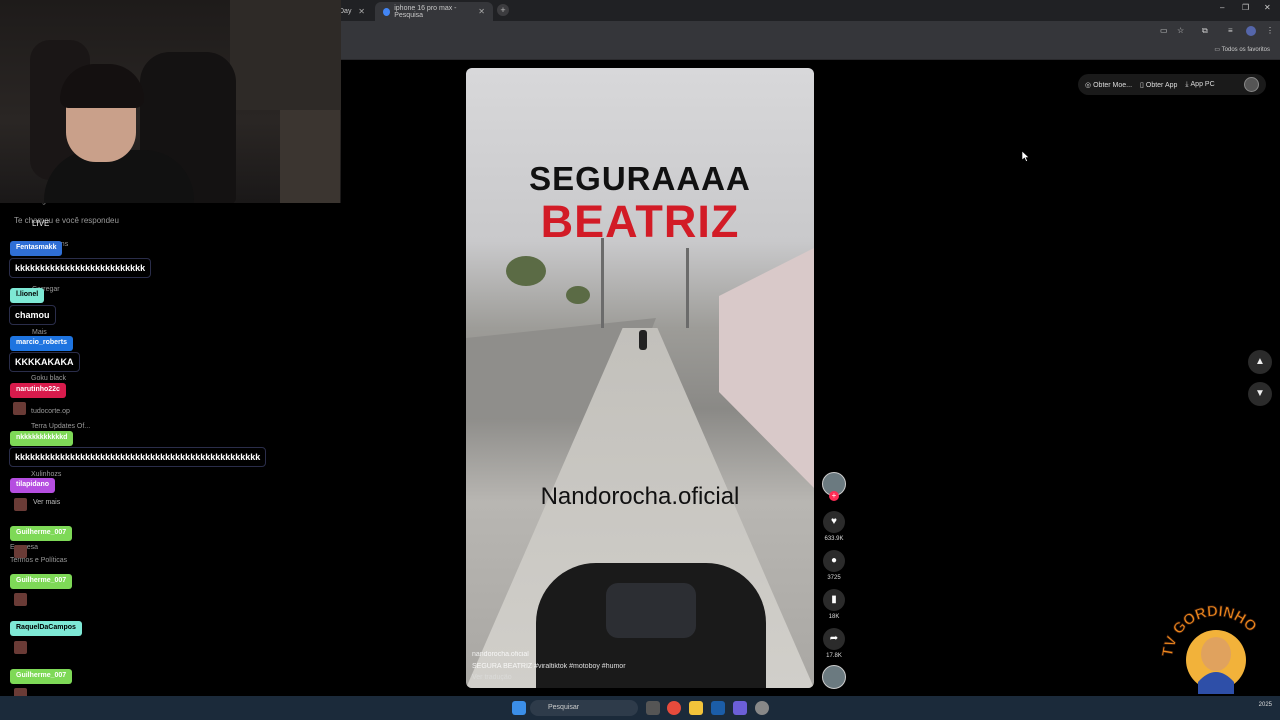 This screenshot has width=1280, height=720. Describe the element at coordinates (1251, 84) in the screenshot. I see `profile-avatar` at that location.